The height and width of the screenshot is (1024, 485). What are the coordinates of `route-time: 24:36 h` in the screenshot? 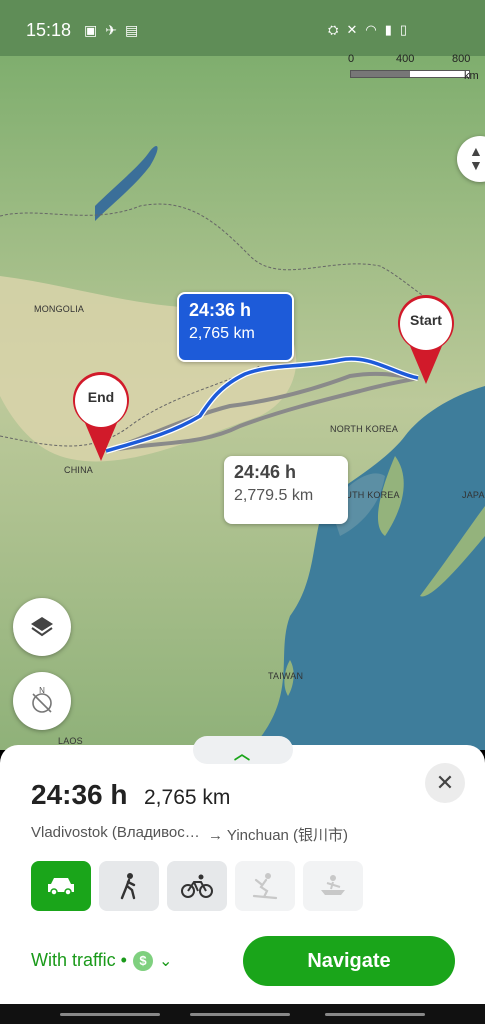 It's located at (79, 794).